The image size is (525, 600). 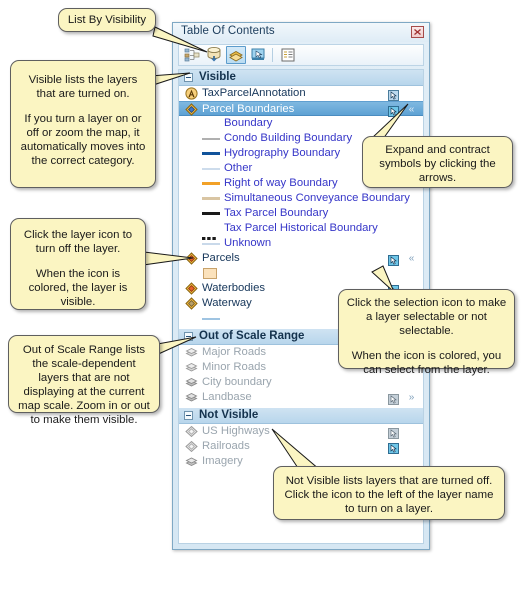 What do you see at coordinates (236, 431) in the screenshot?
I see `layer-name: US Highways` at bounding box center [236, 431].